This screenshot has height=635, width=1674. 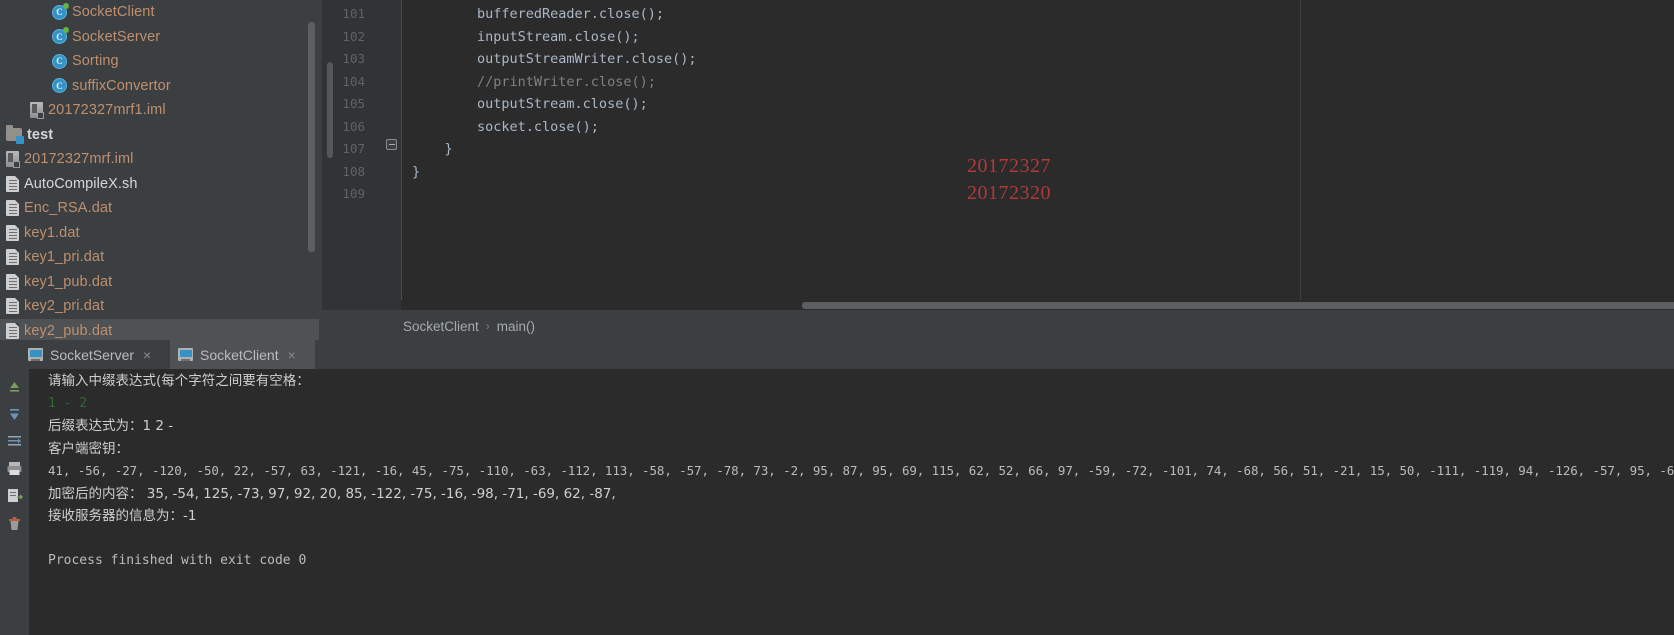 I want to click on watermark-stamp: 20172320, so click(x=1009, y=193).